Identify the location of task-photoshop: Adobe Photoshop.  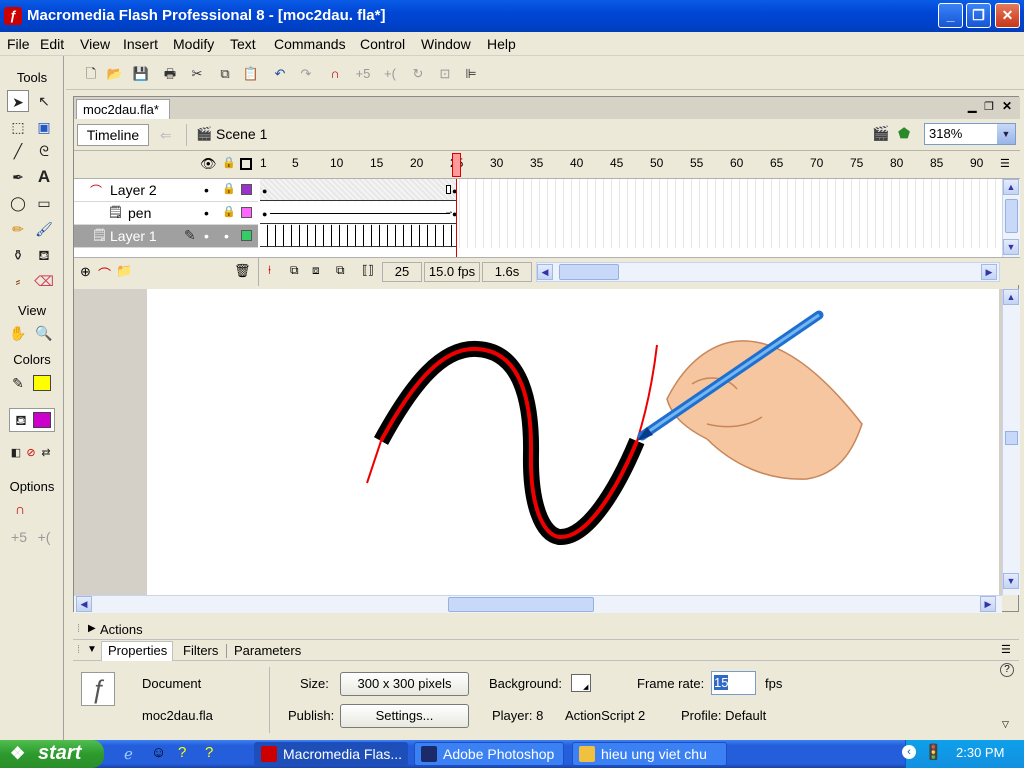
(489, 754).